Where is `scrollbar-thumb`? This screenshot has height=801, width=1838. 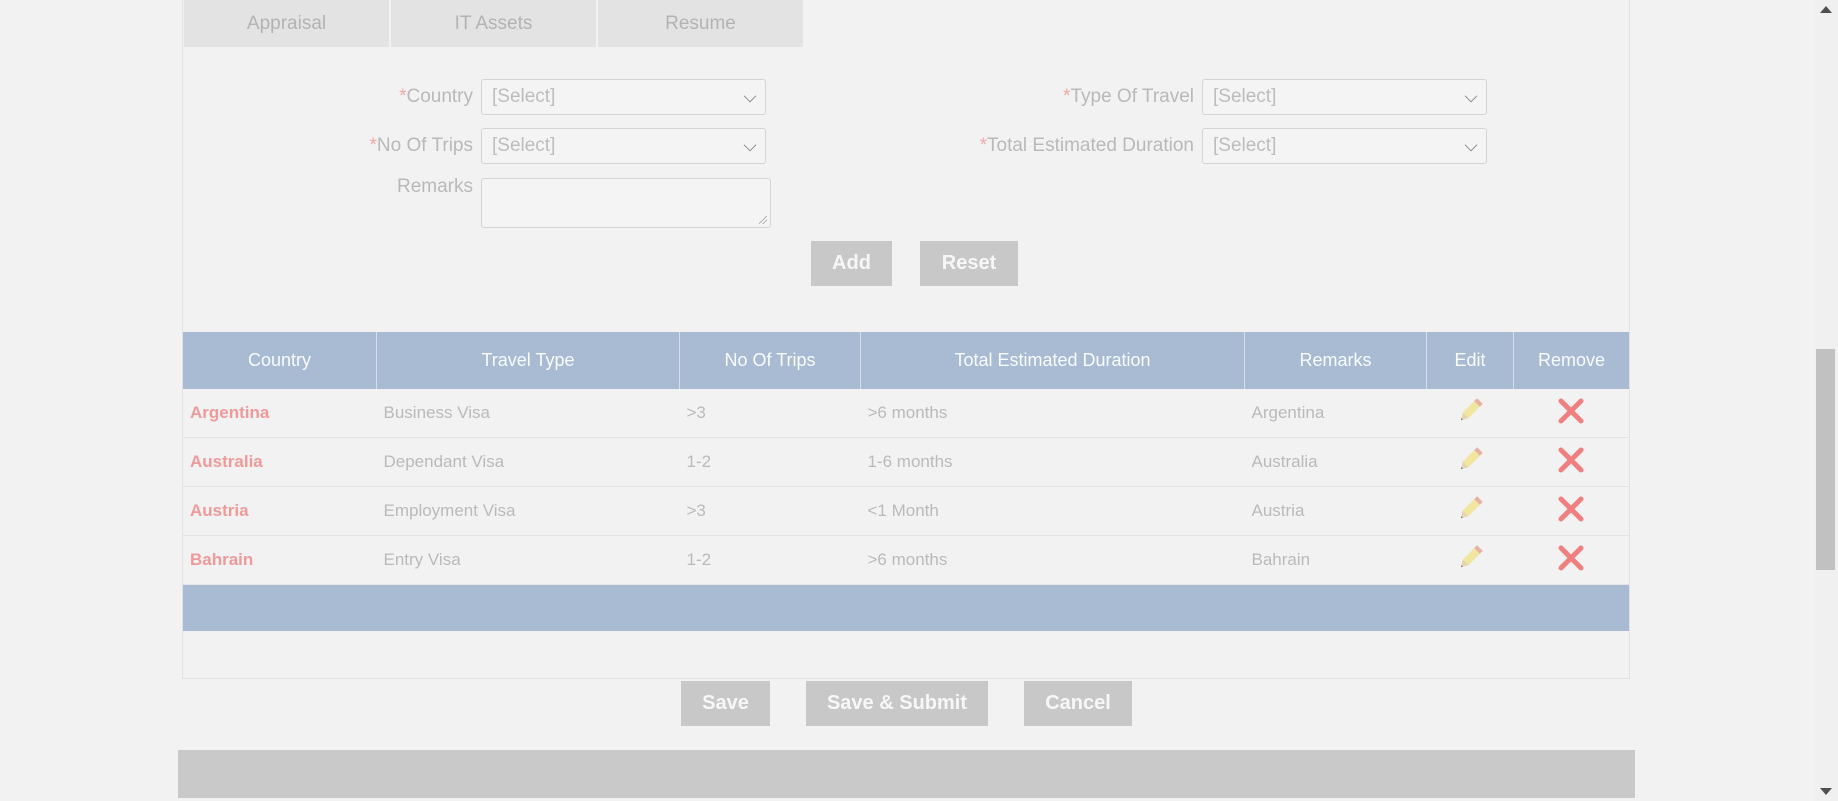
scrollbar-thumb is located at coordinates (1825, 459).